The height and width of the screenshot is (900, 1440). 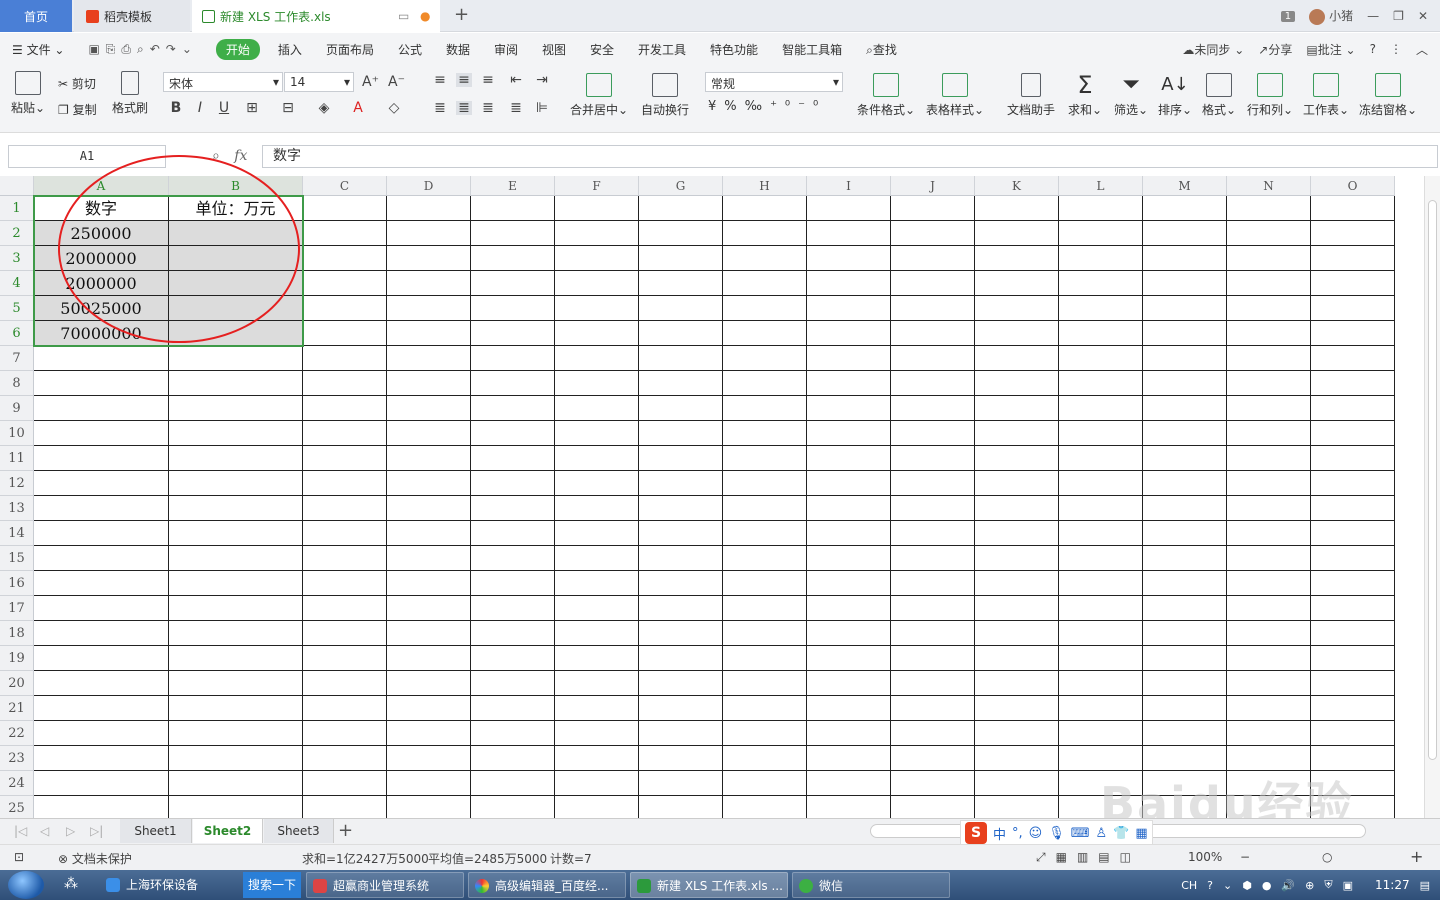 What do you see at coordinates (1101, 283) in the screenshot?
I see `cell-l4` at bounding box center [1101, 283].